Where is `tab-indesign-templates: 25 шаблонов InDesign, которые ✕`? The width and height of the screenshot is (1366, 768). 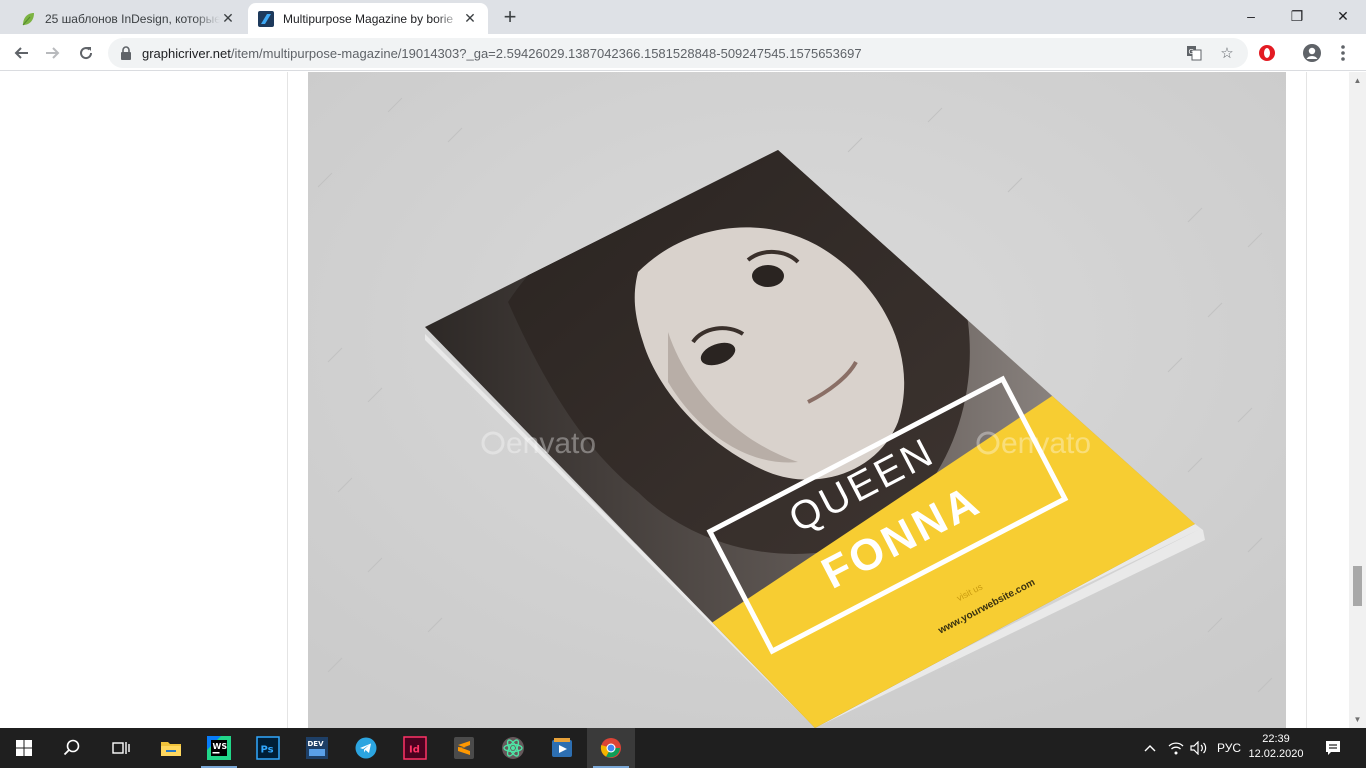 tab-indesign-templates: 25 шаблонов InDesign, которые ✕ is located at coordinates (128, 18).